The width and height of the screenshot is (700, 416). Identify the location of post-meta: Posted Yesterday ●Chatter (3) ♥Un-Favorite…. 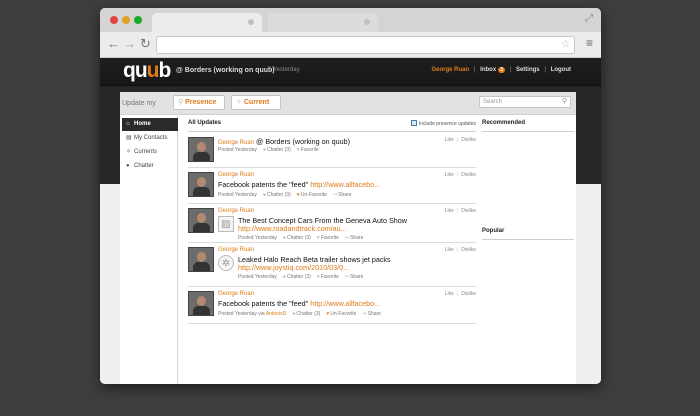
(285, 195).